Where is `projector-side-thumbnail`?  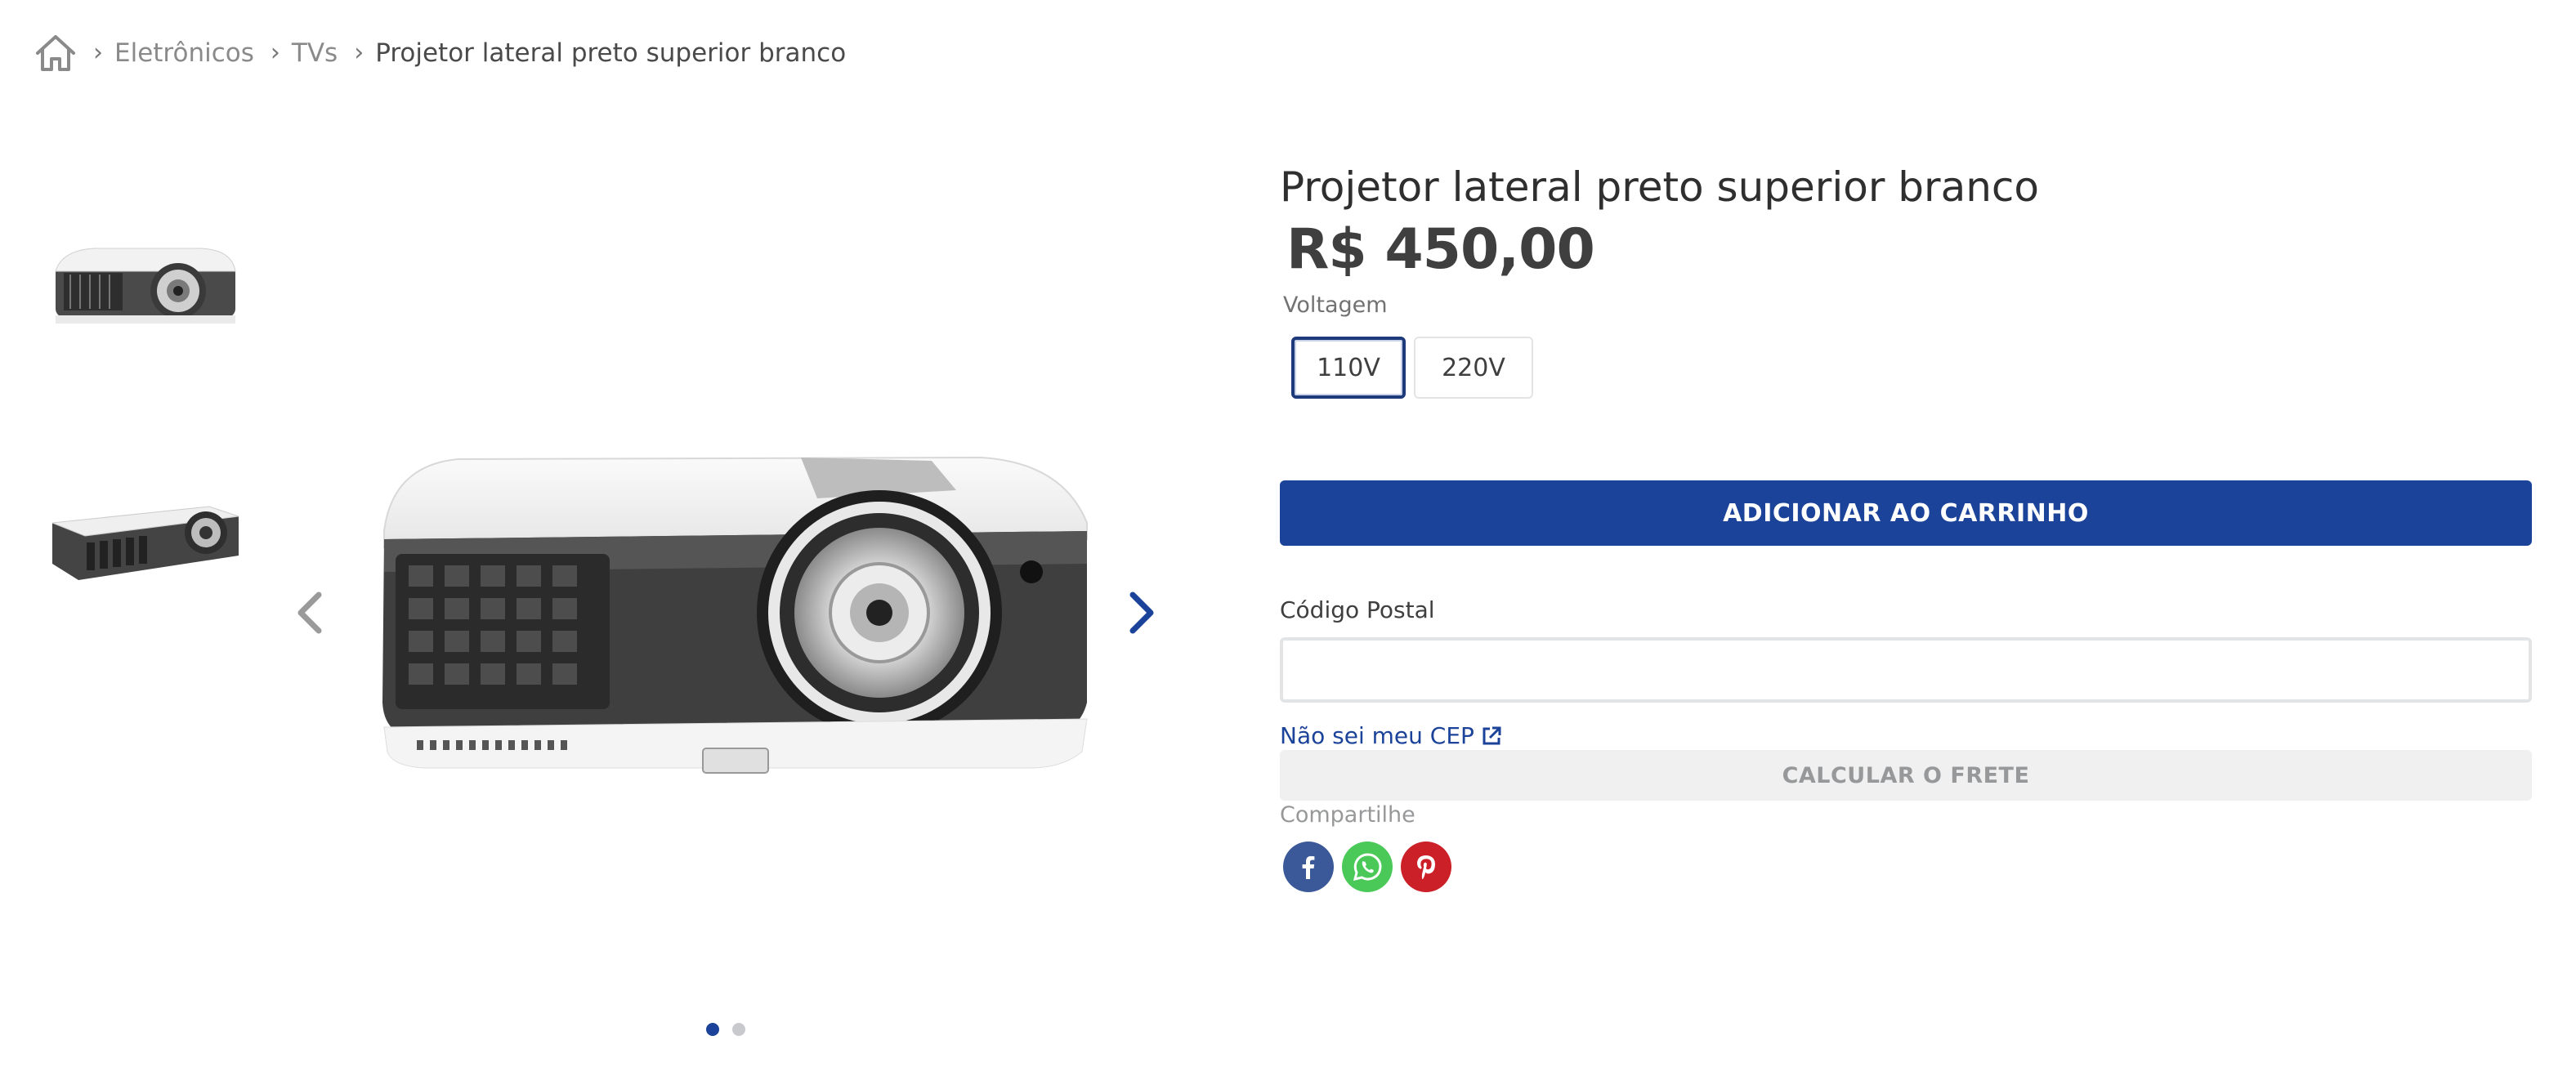
projector-side-thumbnail is located at coordinates (145, 543).